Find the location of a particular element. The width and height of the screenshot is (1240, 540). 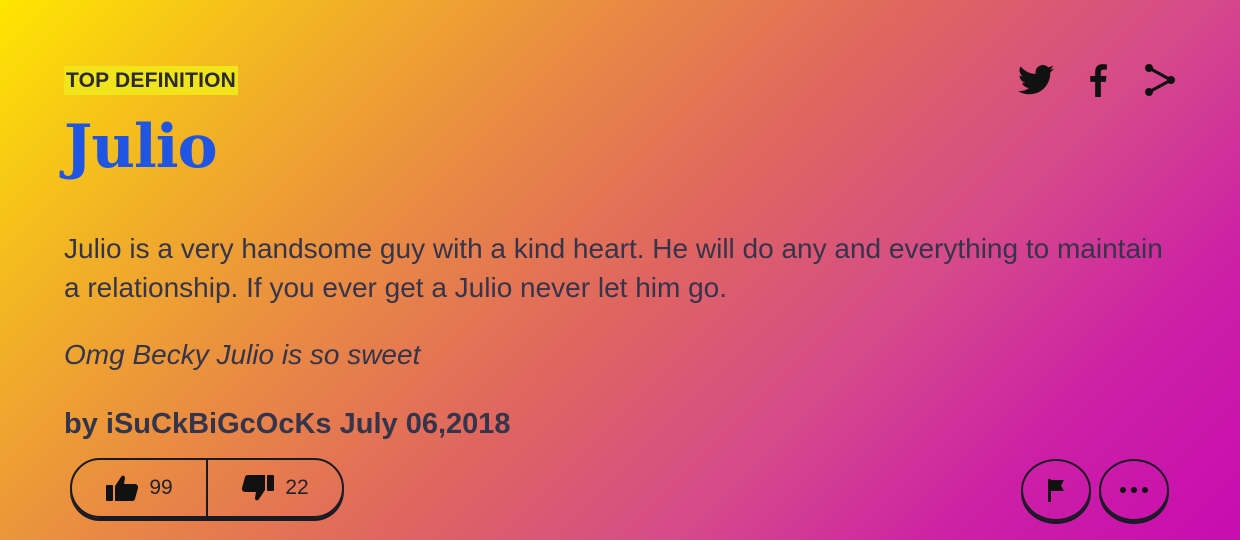

facebook-icon is located at coordinates (1098, 80).